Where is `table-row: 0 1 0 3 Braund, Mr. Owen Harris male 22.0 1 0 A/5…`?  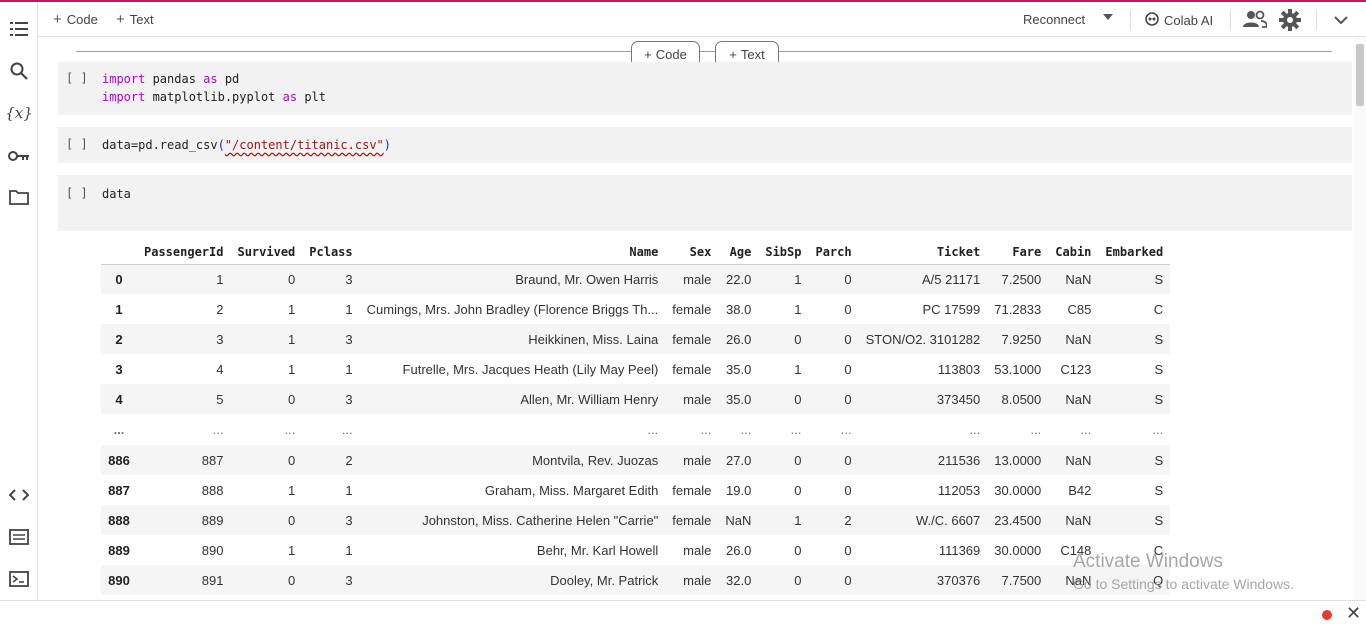
table-row: 0 1 0 3 Braund, Mr. Owen Harris male 22.0 1 0 A/5… is located at coordinates (636, 279).